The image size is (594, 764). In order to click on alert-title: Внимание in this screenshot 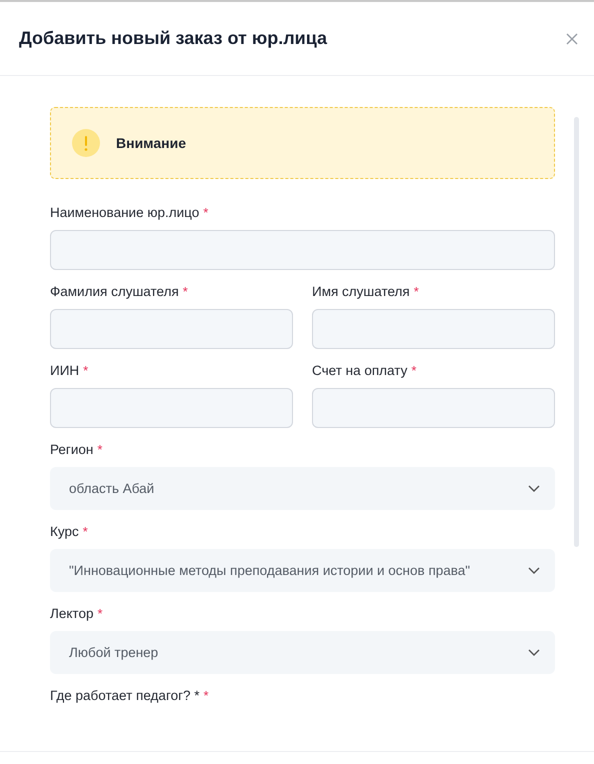, I will do `click(151, 143)`.